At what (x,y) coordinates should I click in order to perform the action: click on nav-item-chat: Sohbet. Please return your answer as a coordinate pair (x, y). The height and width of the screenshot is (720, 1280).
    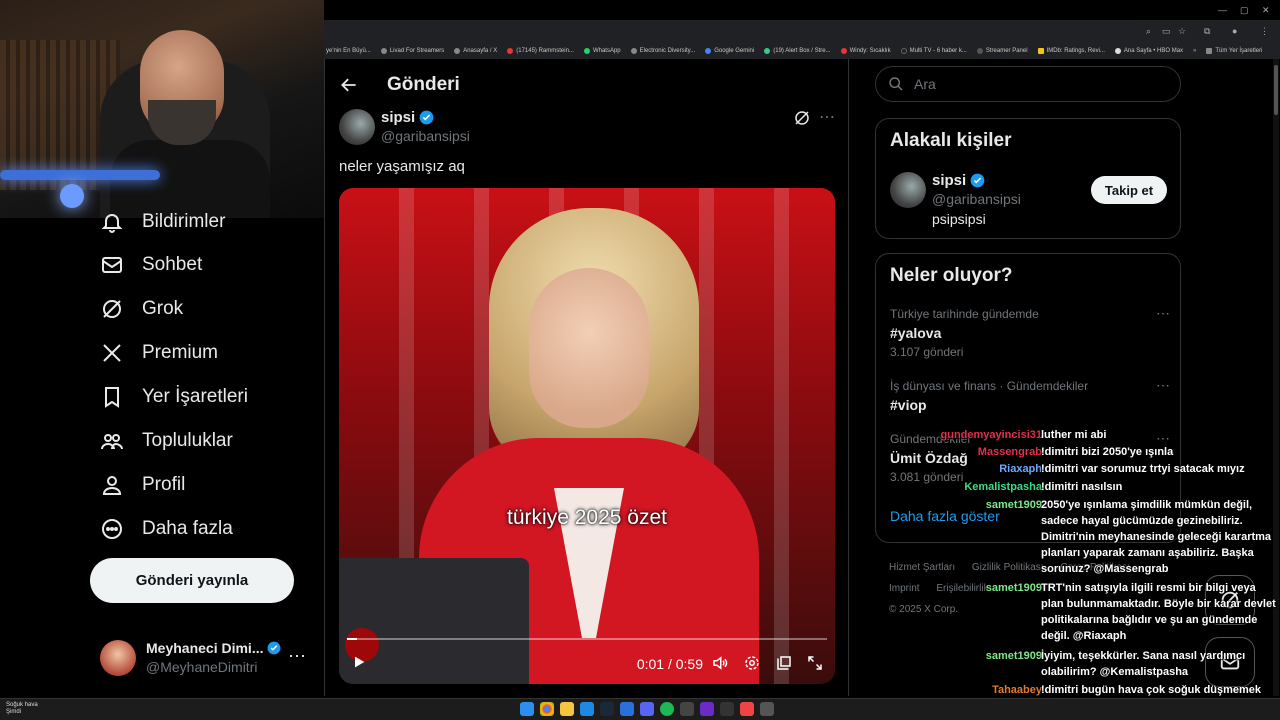
    Looking at the image, I should click on (151, 265).